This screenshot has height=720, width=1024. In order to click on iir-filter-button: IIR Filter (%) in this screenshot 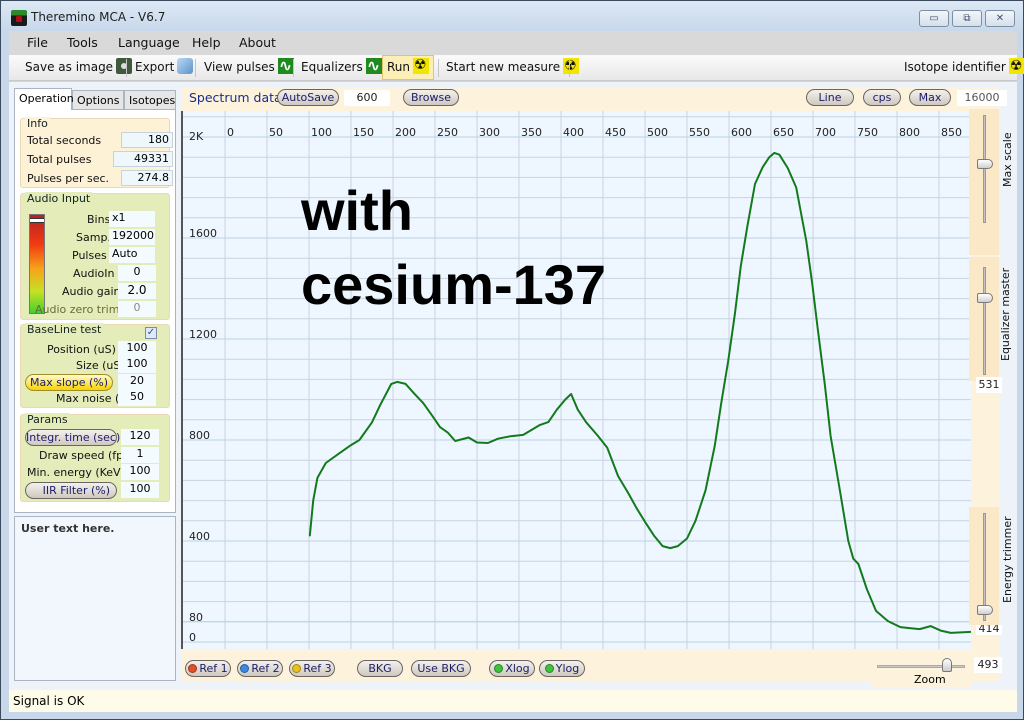, I will do `click(71, 490)`.